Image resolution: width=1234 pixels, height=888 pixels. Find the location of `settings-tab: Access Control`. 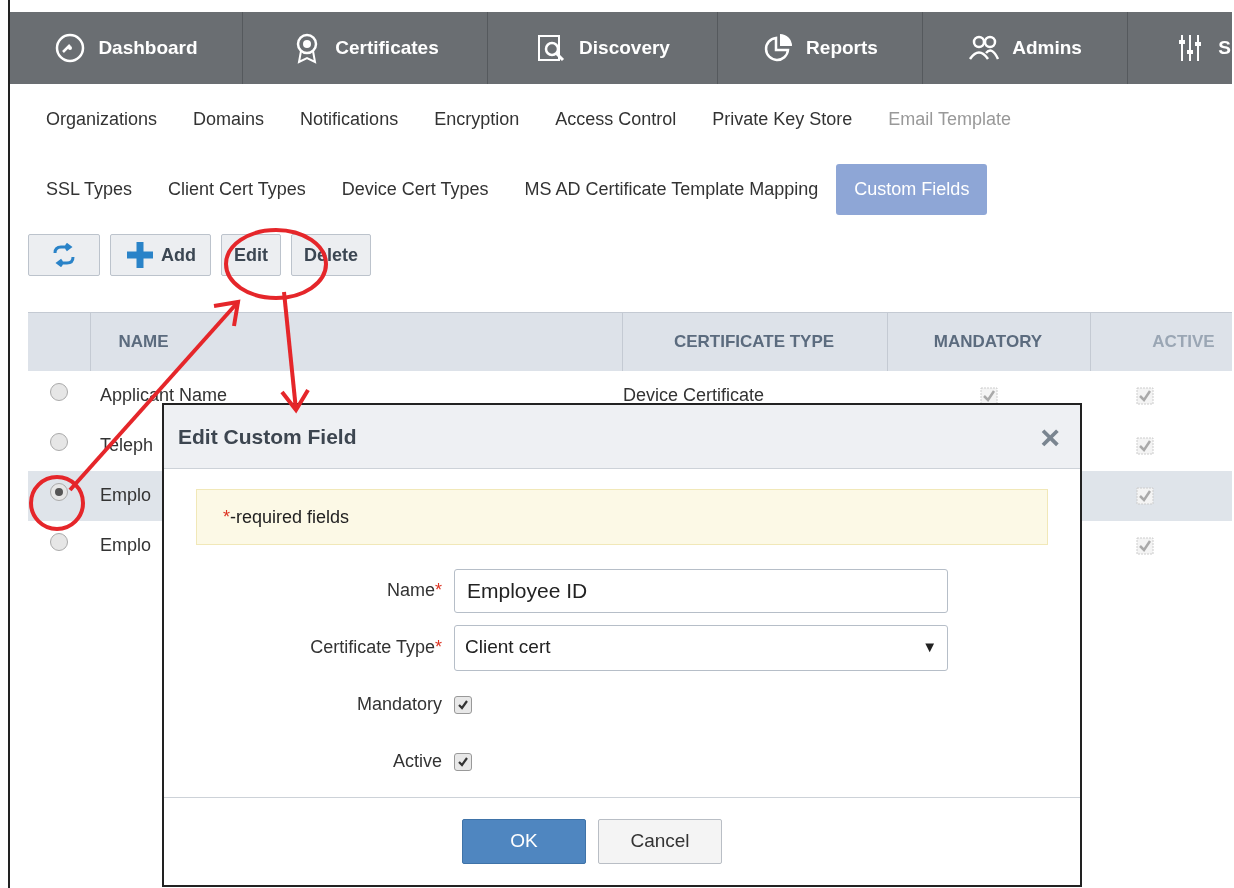

settings-tab: Access Control is located at coordinates (616, 119).